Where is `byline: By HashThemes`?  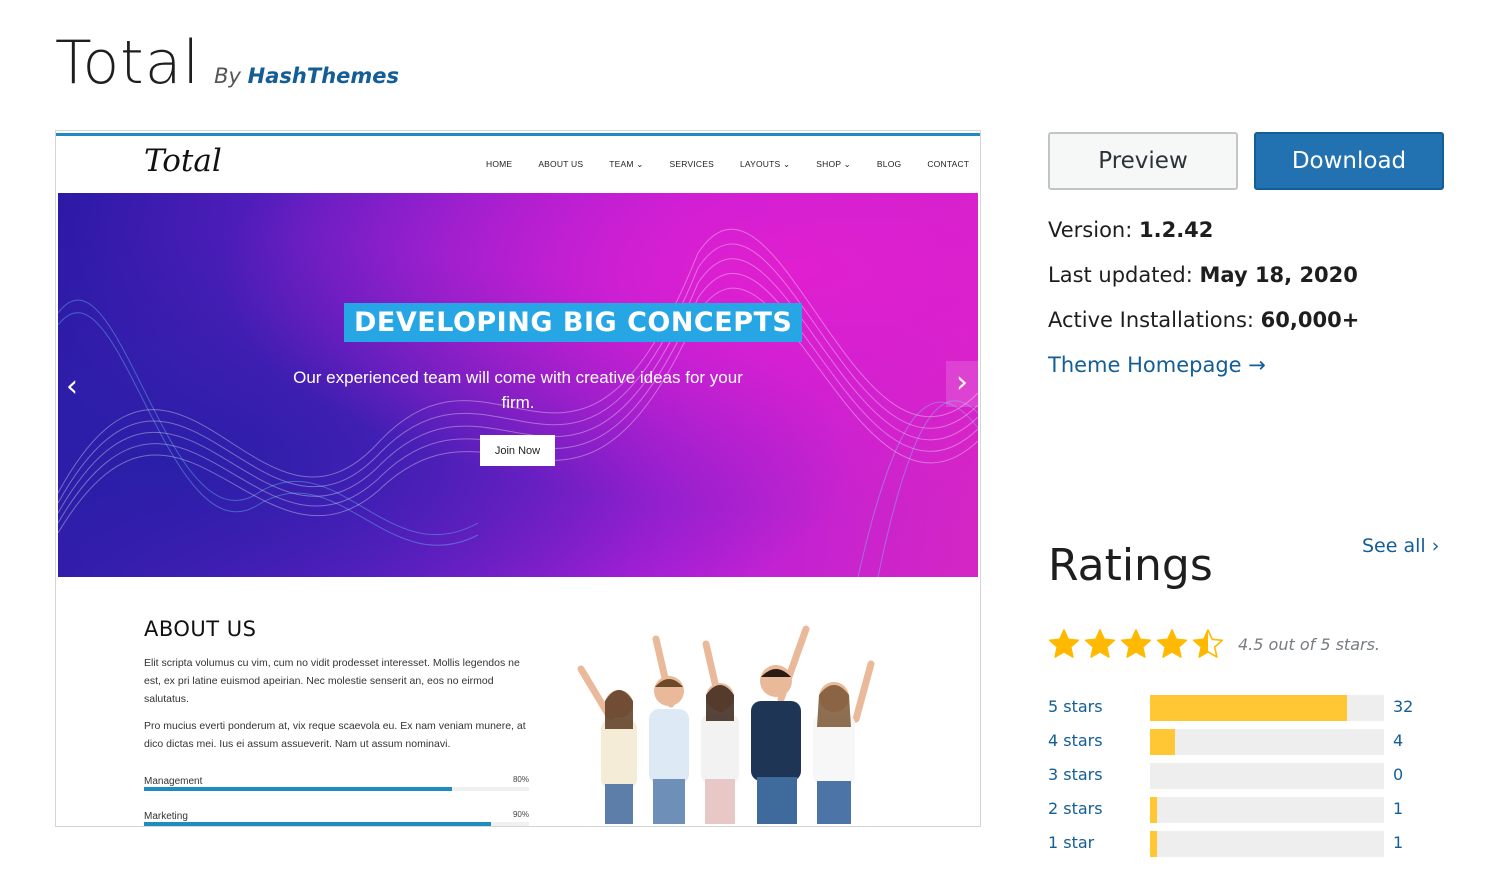 byline: By HashThemes is located at coordinates (306, 76).